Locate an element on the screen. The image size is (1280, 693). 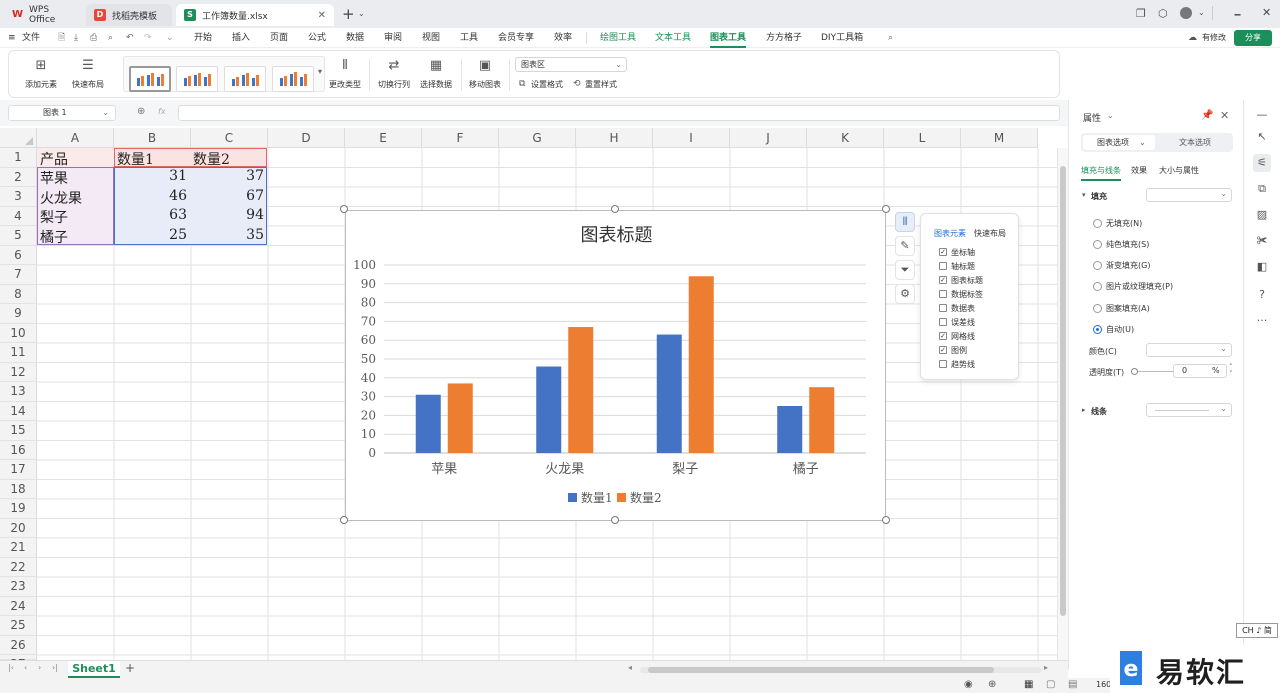
minimize-window-icon: 🗕 is located at coordinates (1237, 15).